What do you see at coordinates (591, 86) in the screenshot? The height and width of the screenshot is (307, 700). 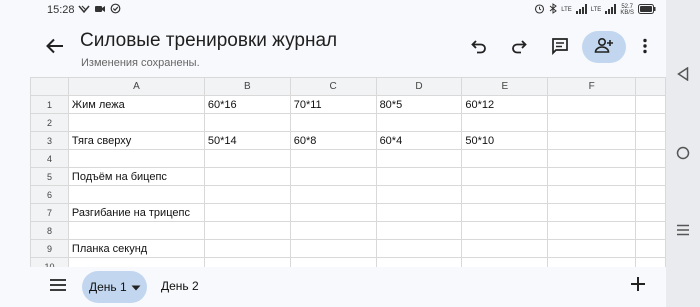 I see `column-header: F` at bounding box center [591, 86].